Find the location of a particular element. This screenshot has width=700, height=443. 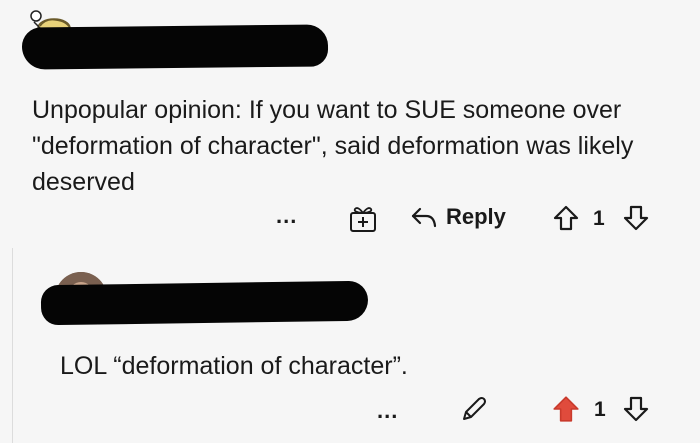

reply-label: Reply is located at coordinates (476, 216).